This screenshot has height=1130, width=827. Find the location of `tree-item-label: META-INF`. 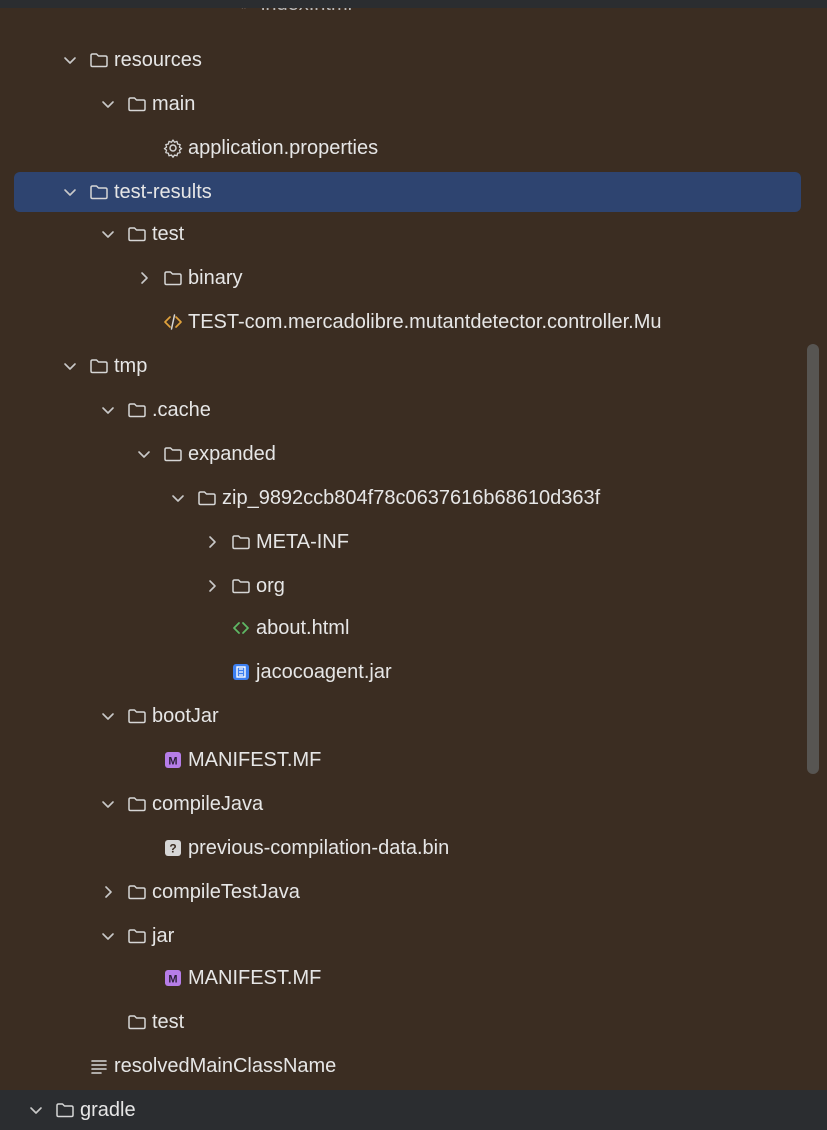

tree-item-label: META-INF is located at coordinates (302, 542).